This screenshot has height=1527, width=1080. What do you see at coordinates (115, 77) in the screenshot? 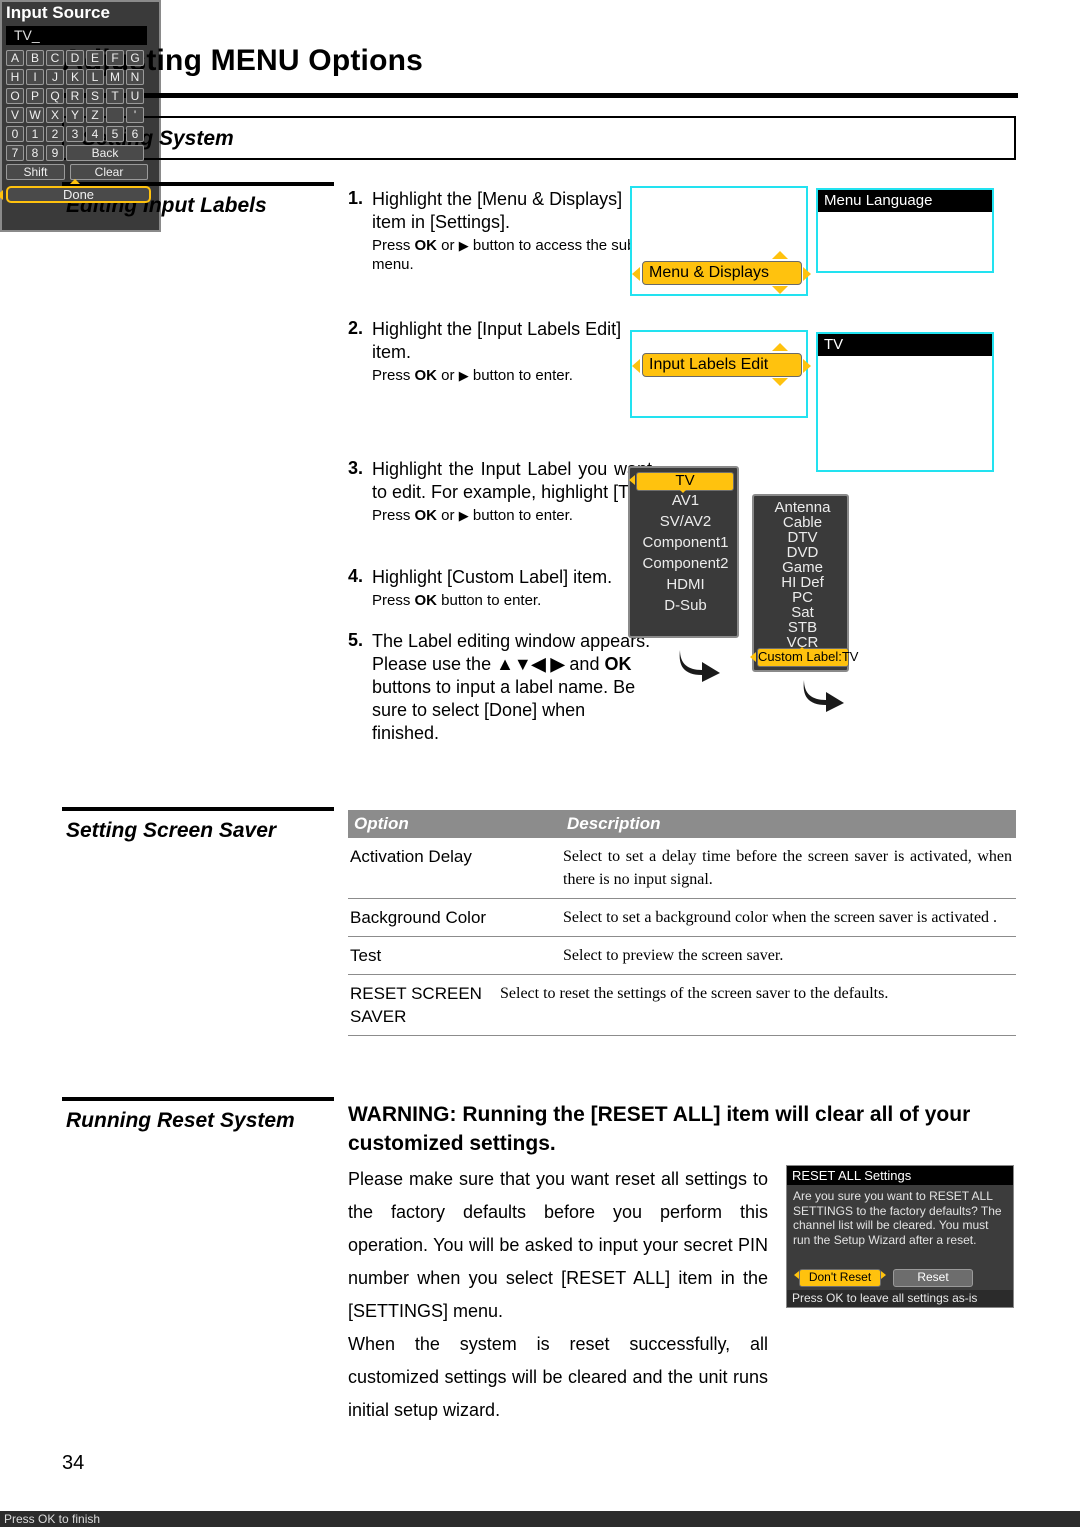
I see `key-m: M` at bounding box center [115, 77].